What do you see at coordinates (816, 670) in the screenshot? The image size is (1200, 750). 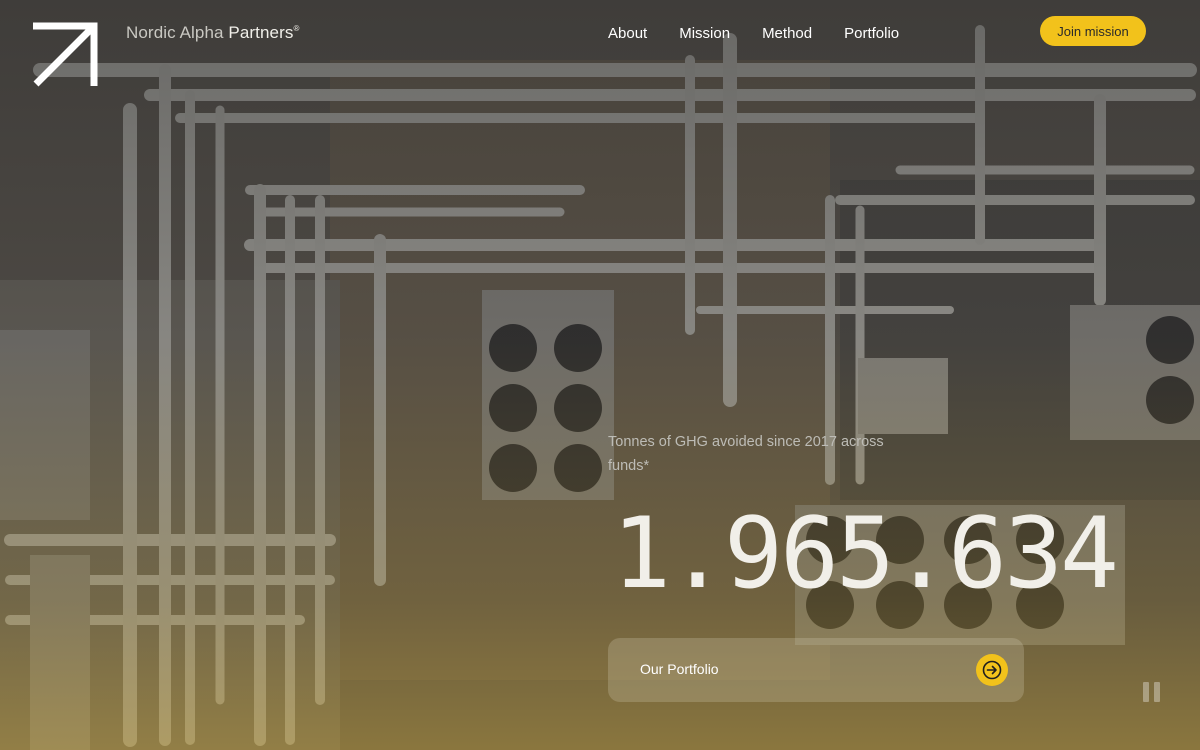 I see `our-portfolio-card: Our Portfolio` at bounding box center [816, 670].